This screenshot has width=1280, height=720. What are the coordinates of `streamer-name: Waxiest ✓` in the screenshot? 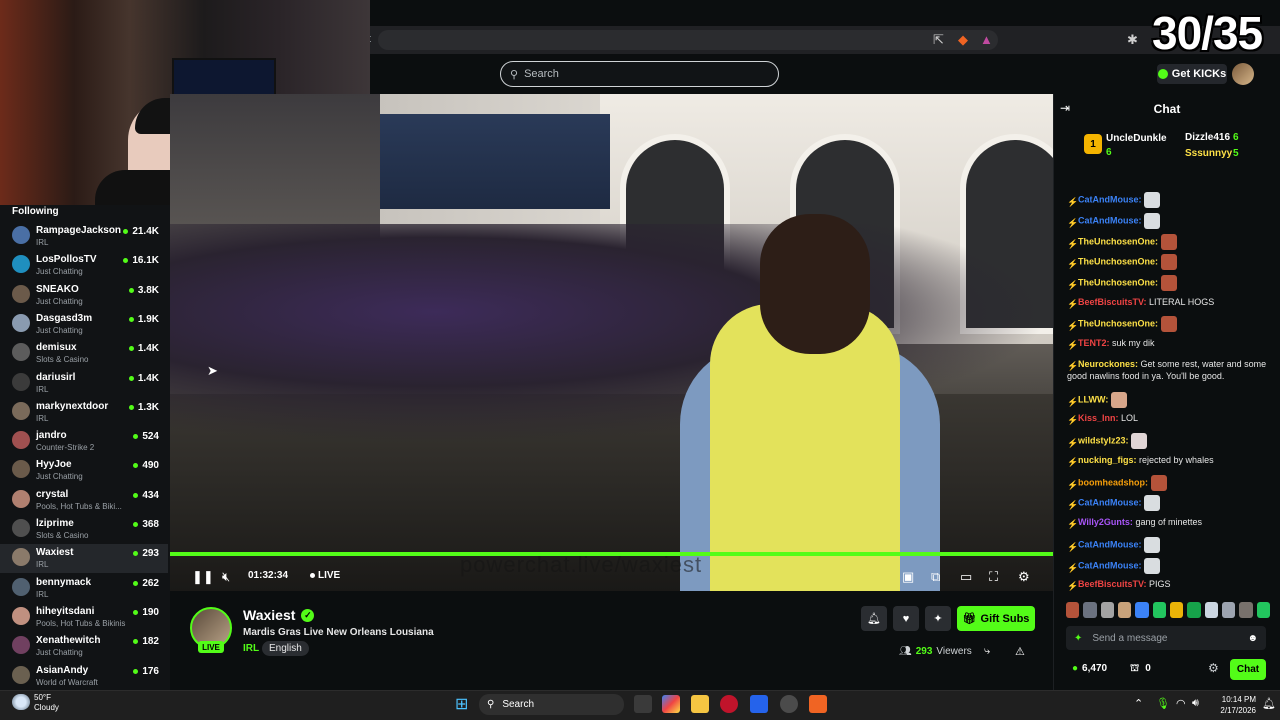 It's located at (279, 615).